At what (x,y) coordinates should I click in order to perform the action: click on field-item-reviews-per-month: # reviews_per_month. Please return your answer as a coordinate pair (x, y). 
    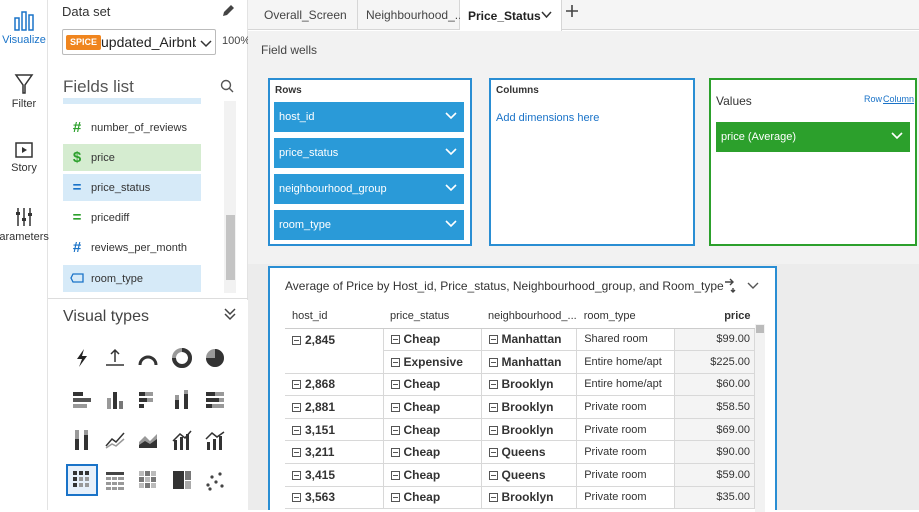
    Looking at the image, I should click on (132, 247).